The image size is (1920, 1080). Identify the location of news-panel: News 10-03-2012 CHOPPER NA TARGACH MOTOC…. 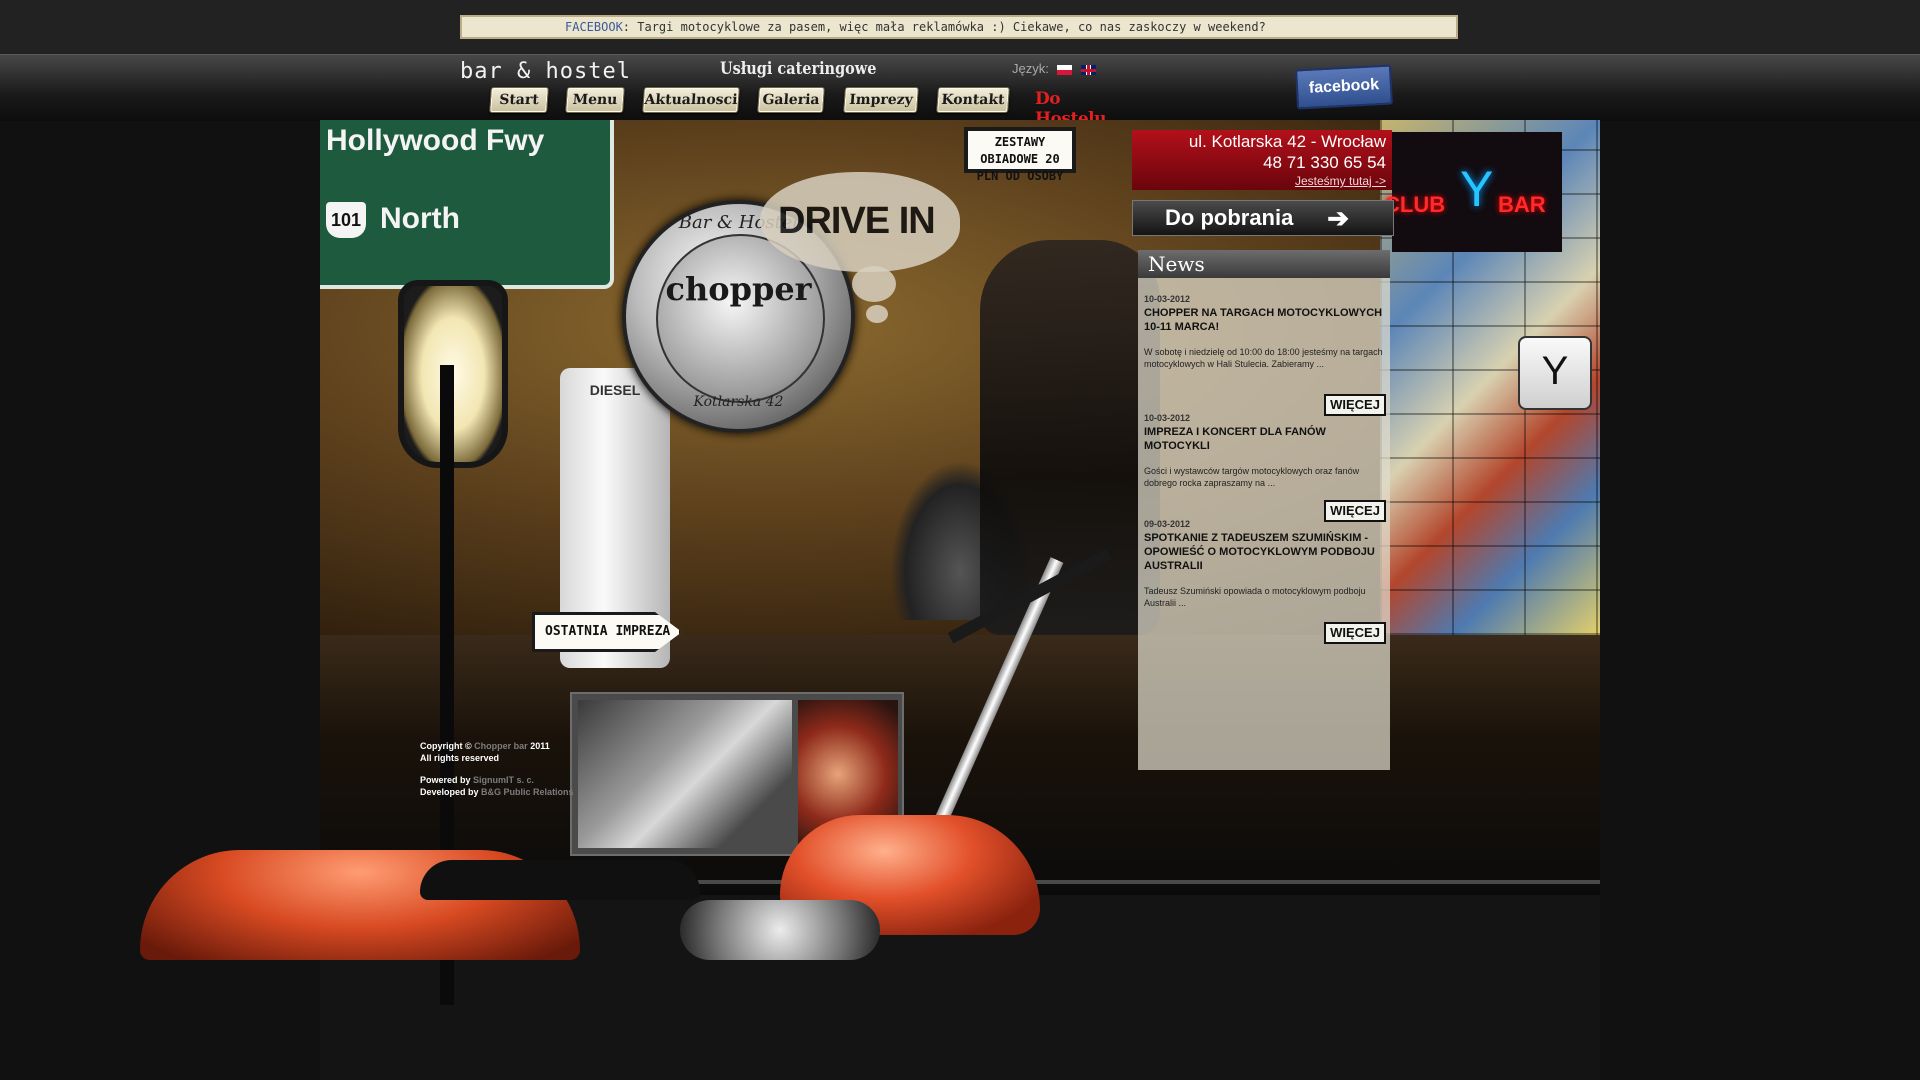
(1264, 510).